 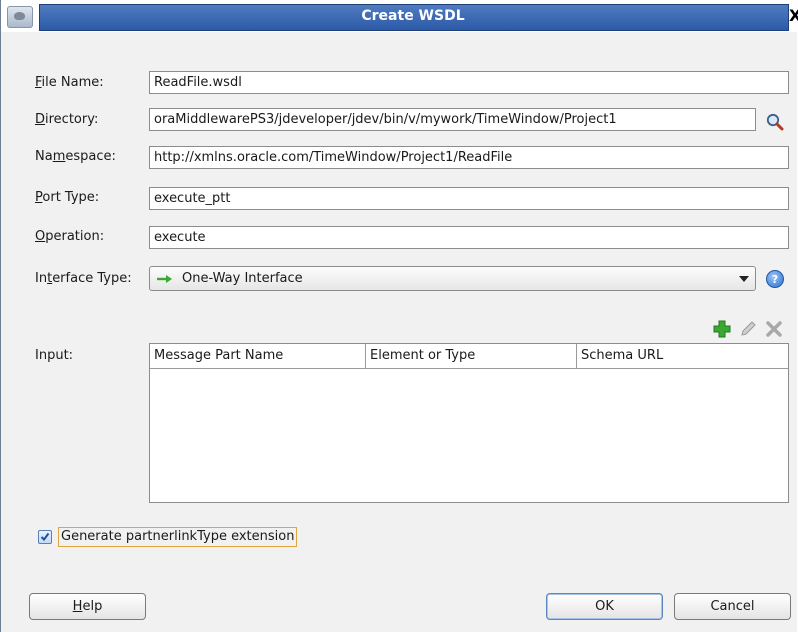 What do you see at coordinates (164, 279) in the screenshot?
I see `right-arrow-icon` at bounding box center [164, 279].